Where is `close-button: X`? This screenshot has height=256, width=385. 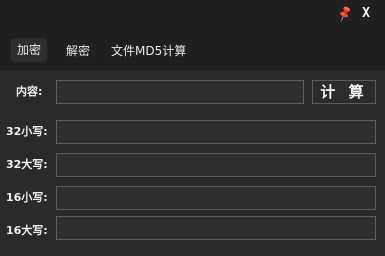
close-button: X is located at coordinates (366, 14).